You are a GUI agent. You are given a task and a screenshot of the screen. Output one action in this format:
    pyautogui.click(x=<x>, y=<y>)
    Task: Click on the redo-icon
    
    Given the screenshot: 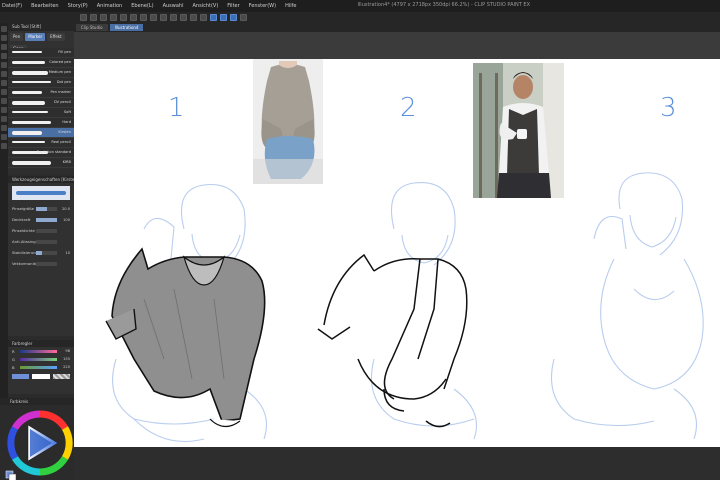 What is the action you would take?
    pyautogui.click(x=123, y=17)
    